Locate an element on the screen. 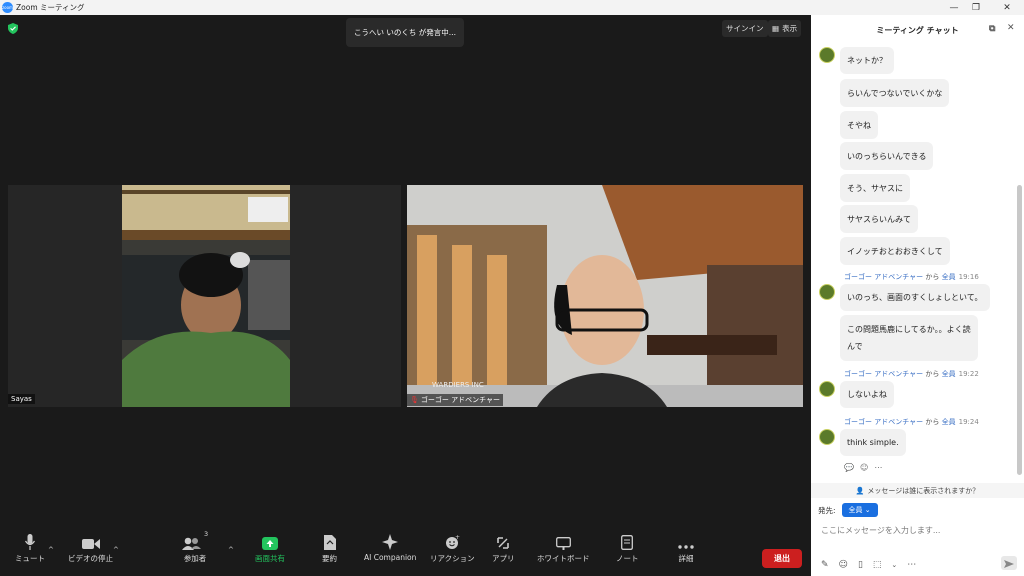 The height and width of the screenshot is (576, 1024). chat-input-toolbar: ✎ ☺ ▯ ⬚ ⌄ ⋯ is located at coordinates (921, 565).